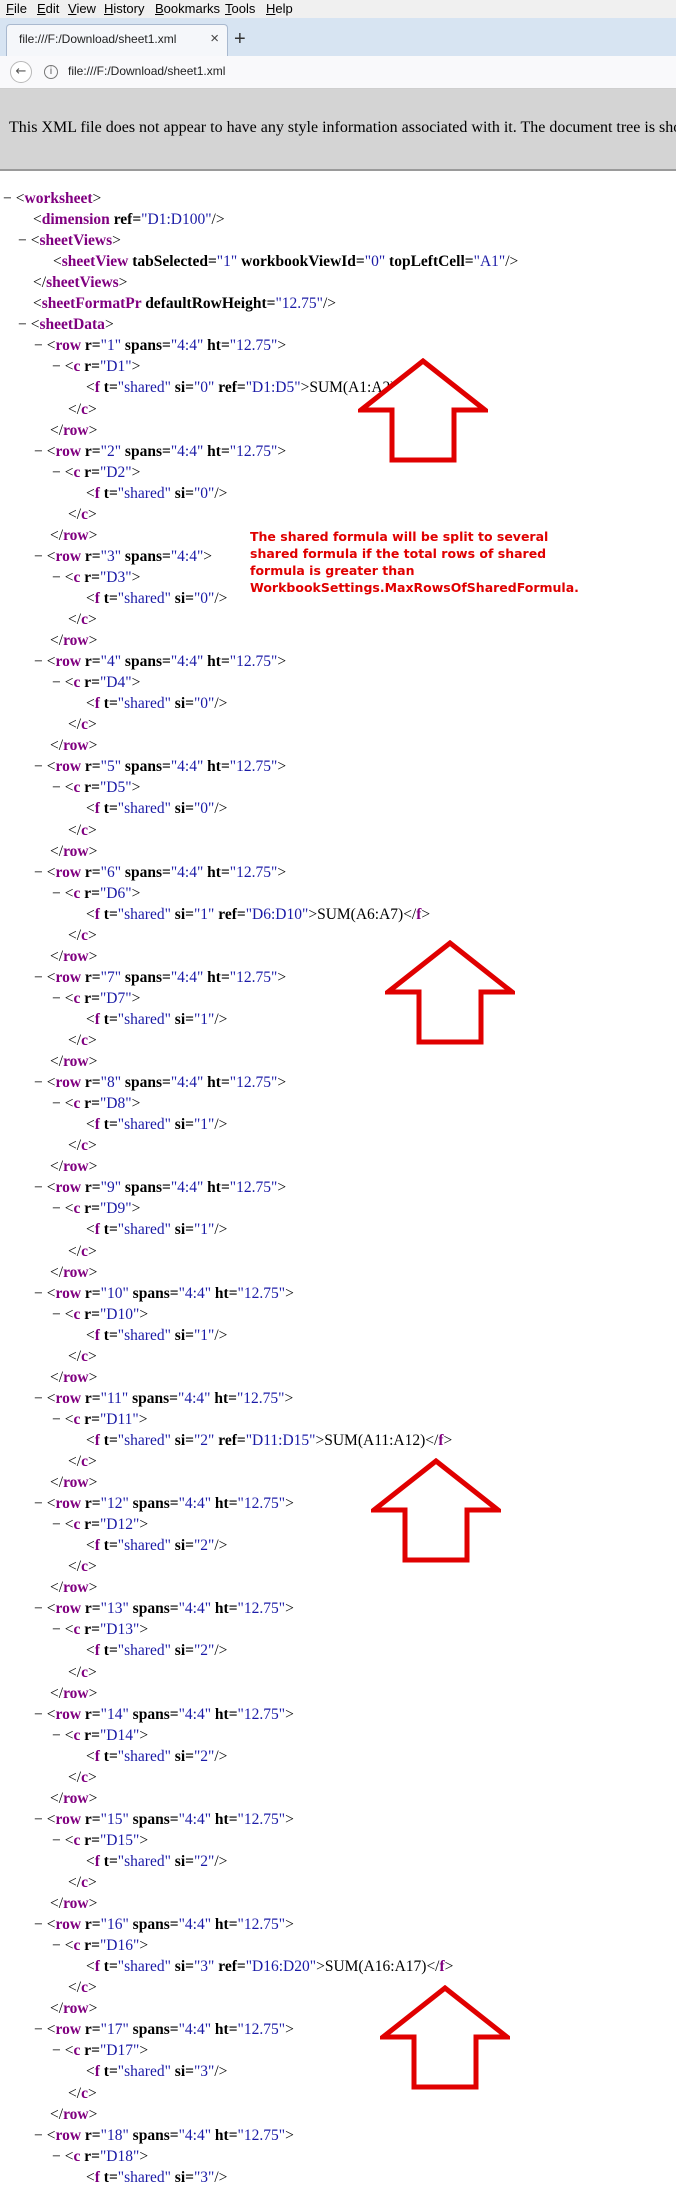  Describe the element at coordinates (16, 8) in the screenshot. I see `menu-item-file: File` at that location.